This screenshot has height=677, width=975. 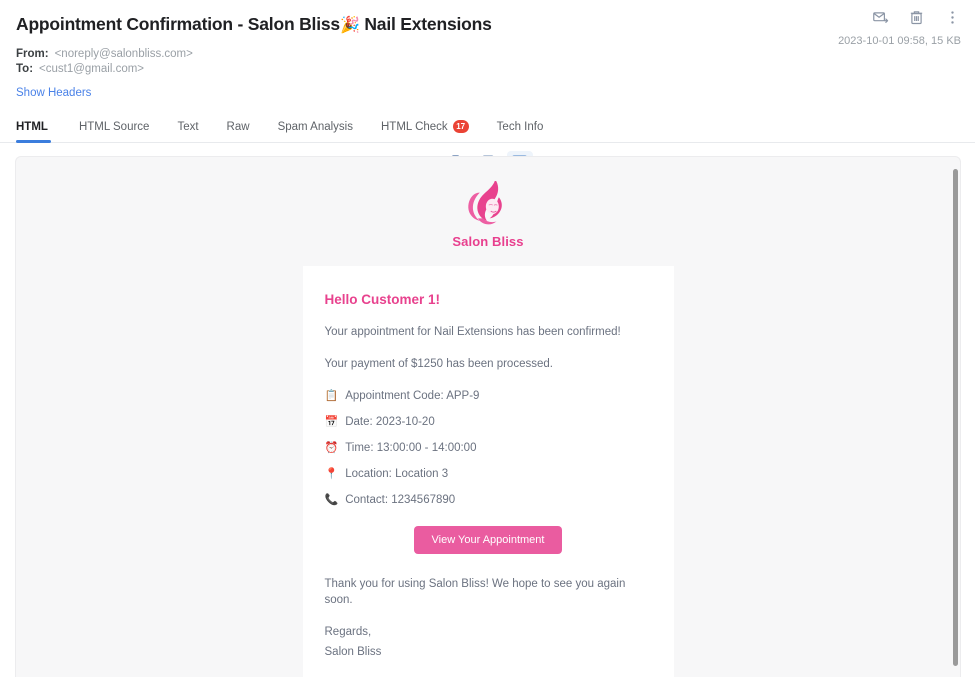 I want to click on alarm-clock-icon: ⏰, so click(x=331, y=448).